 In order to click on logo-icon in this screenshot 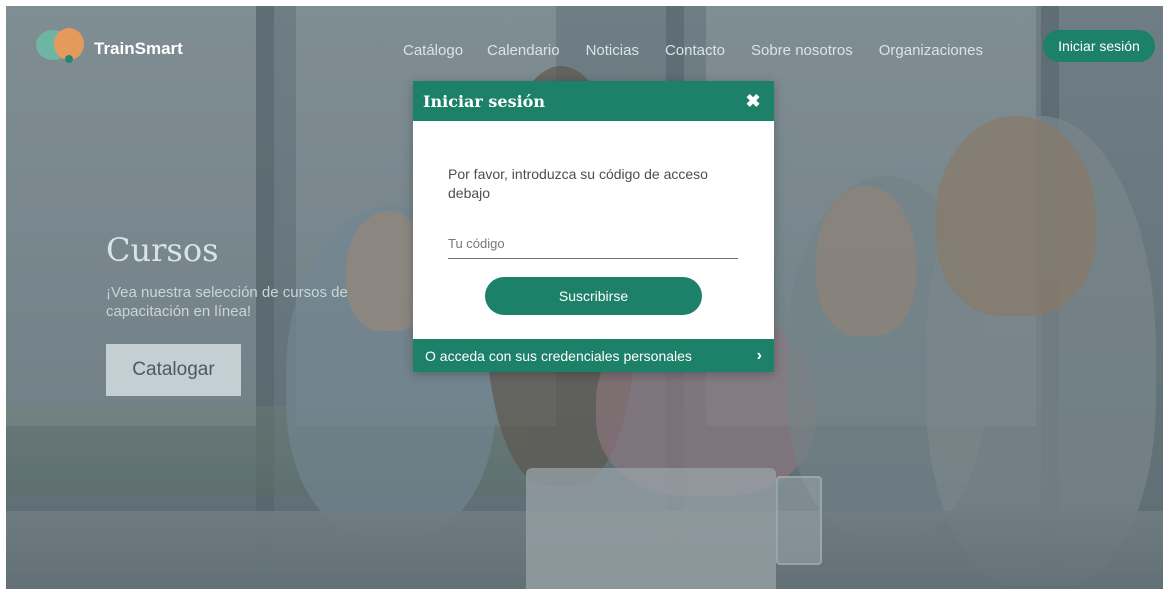, I will do `click(62, 45)`.